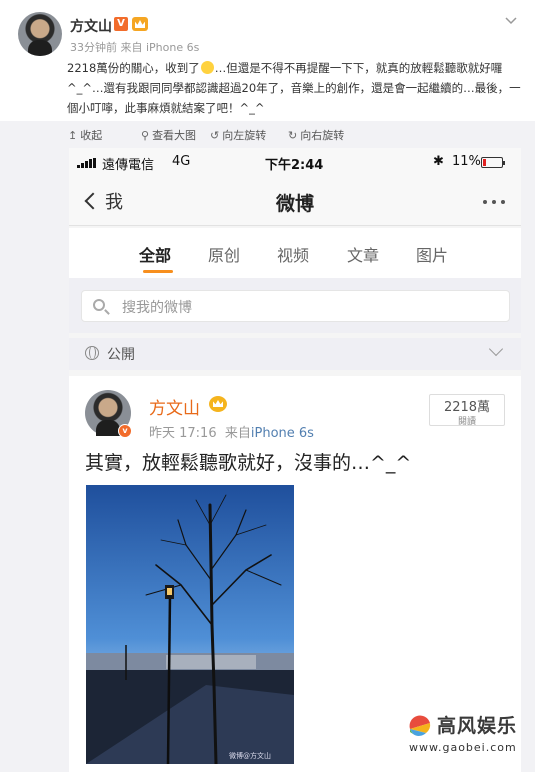 The width and height of the screenshot is (535, 772). I want to click on battery-icon, so click(493, 162).